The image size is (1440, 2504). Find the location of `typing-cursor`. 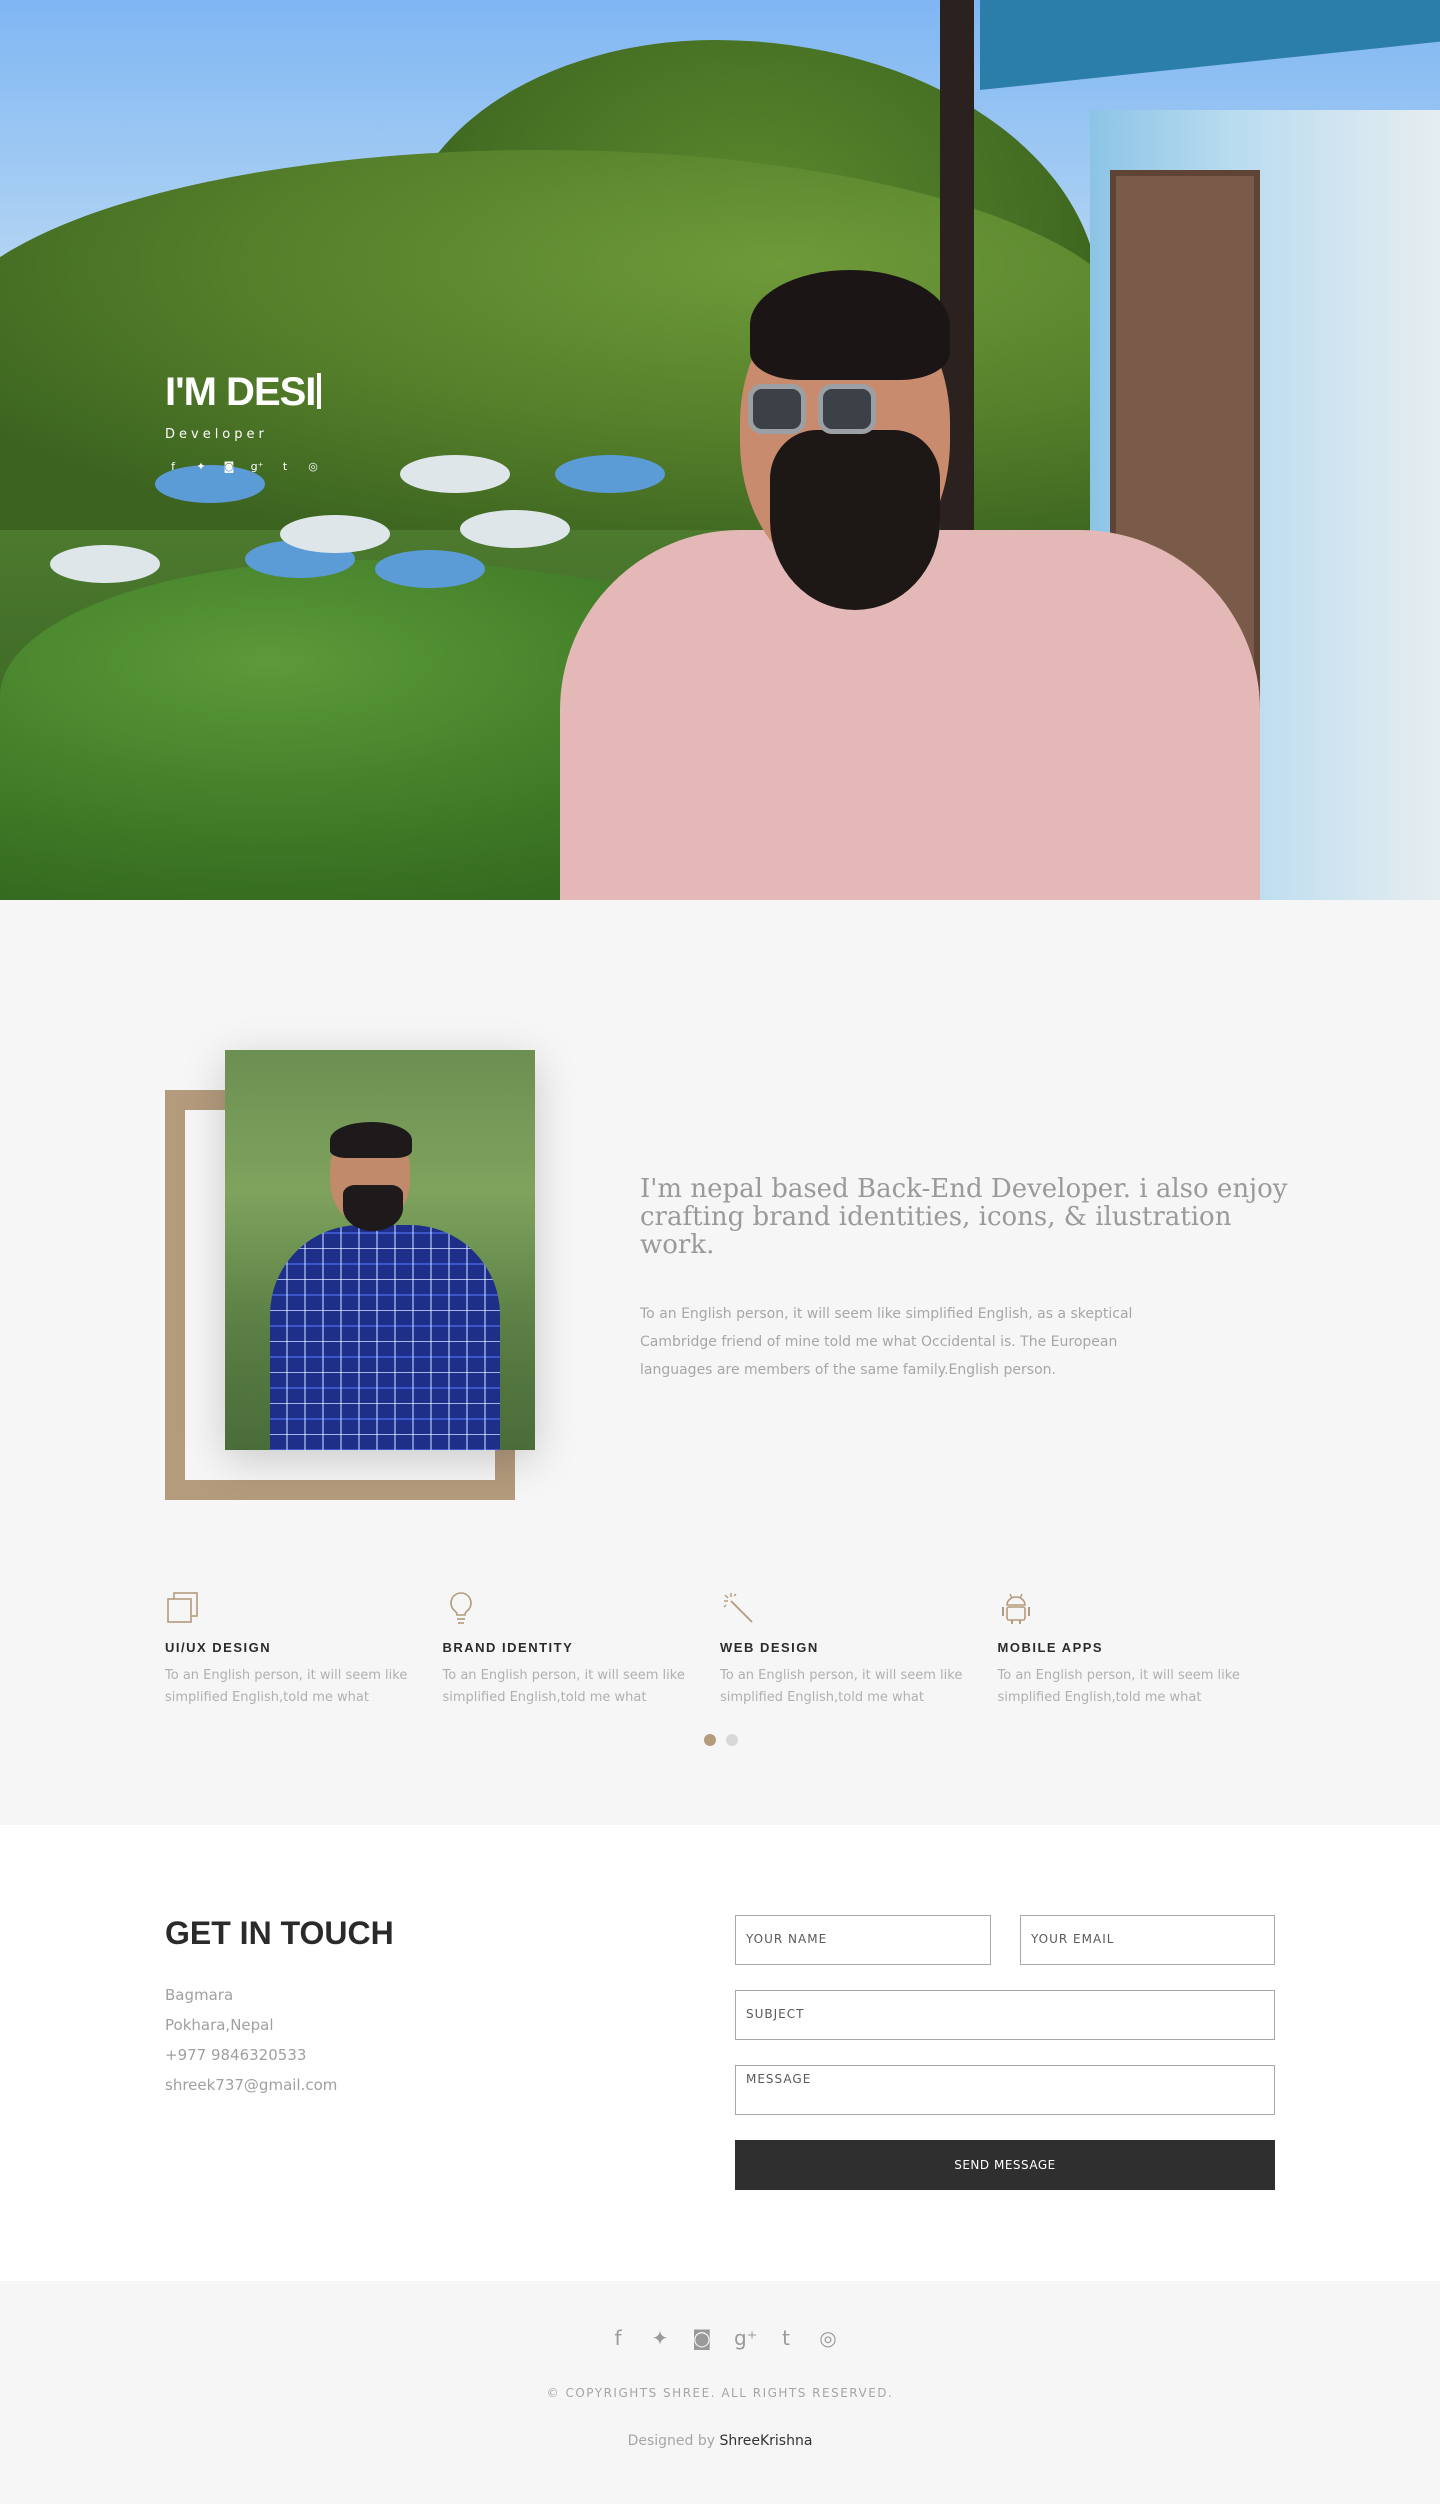

typing-cursor is located at coordinates (319, 391).